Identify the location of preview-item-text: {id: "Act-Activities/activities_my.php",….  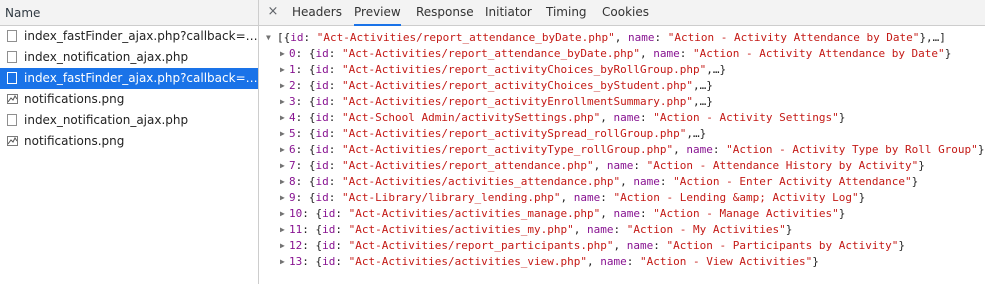
(554, 229).